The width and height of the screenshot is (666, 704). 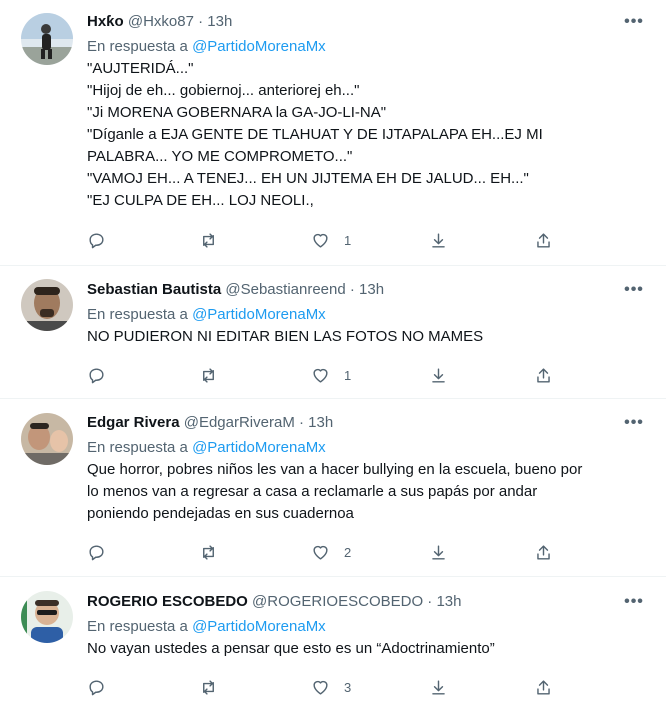 I want to click on user-handle: @Hxko87, so click(x=161, y=21).